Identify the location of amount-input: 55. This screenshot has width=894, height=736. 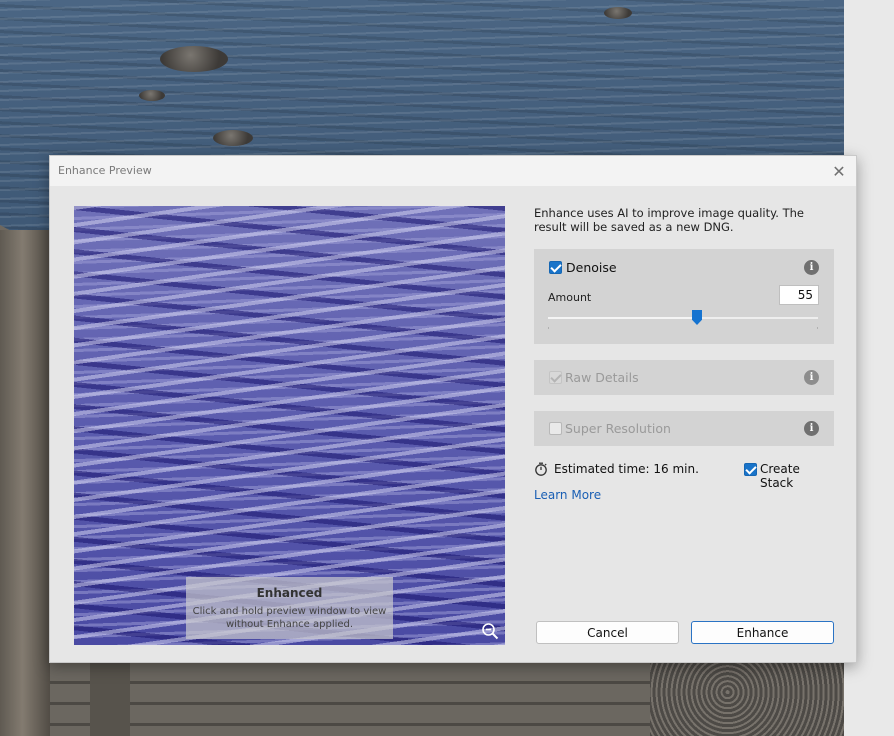
(799, 295).